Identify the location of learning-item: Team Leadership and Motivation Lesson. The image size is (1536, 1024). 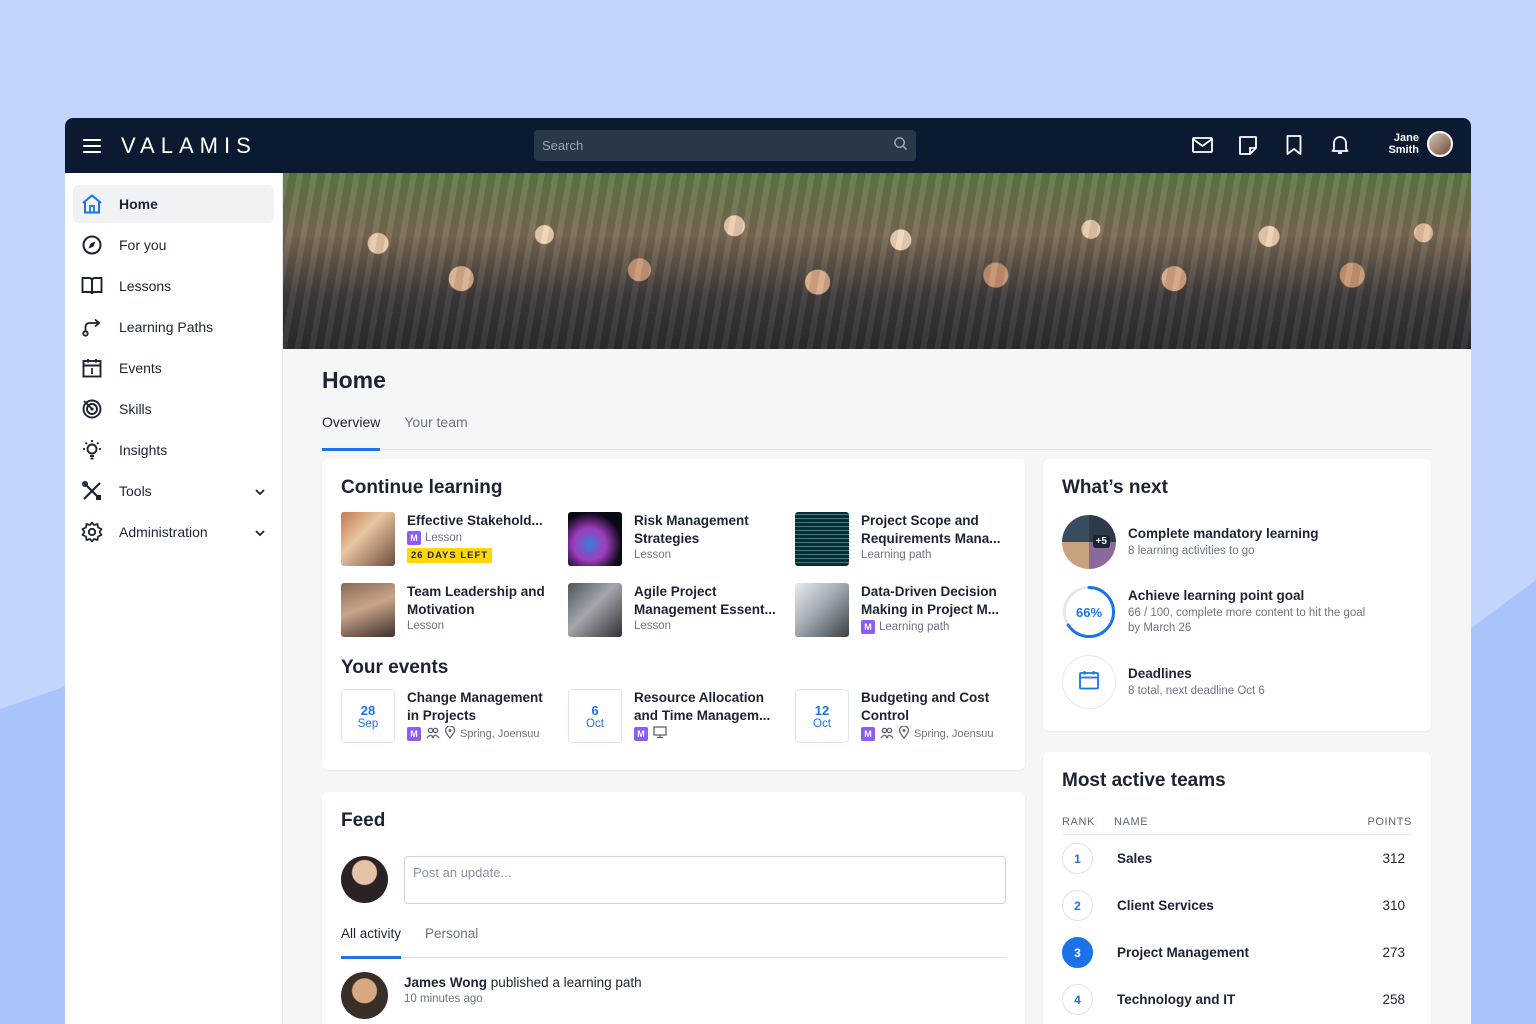
(449, 612).